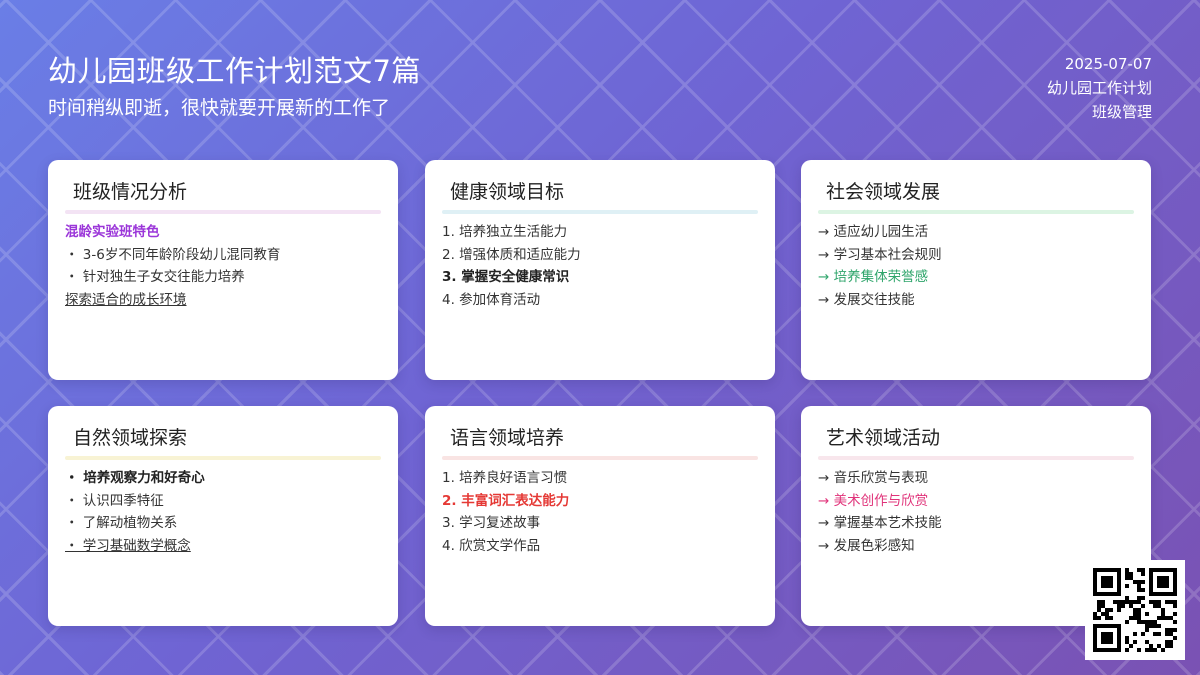  What do you see at coordinates (880, 523) in the screenshot?
I see `card-line: → 掌握基本艺术技能` at bounding box center [880, 523].